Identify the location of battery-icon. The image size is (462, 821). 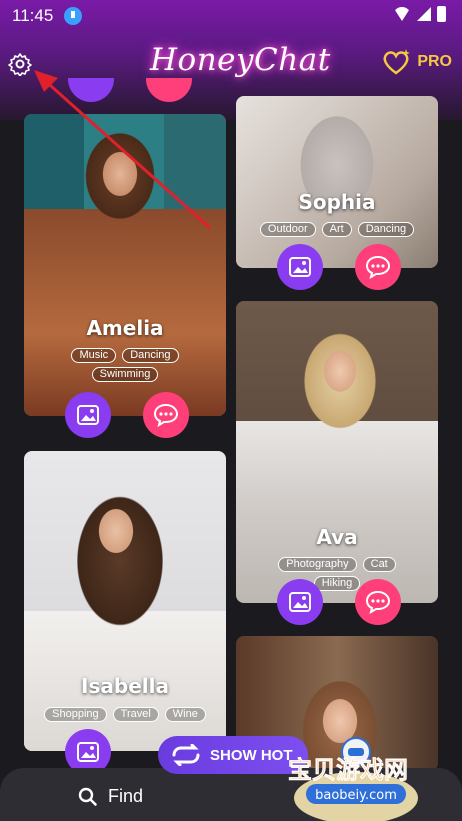
(441, 14).